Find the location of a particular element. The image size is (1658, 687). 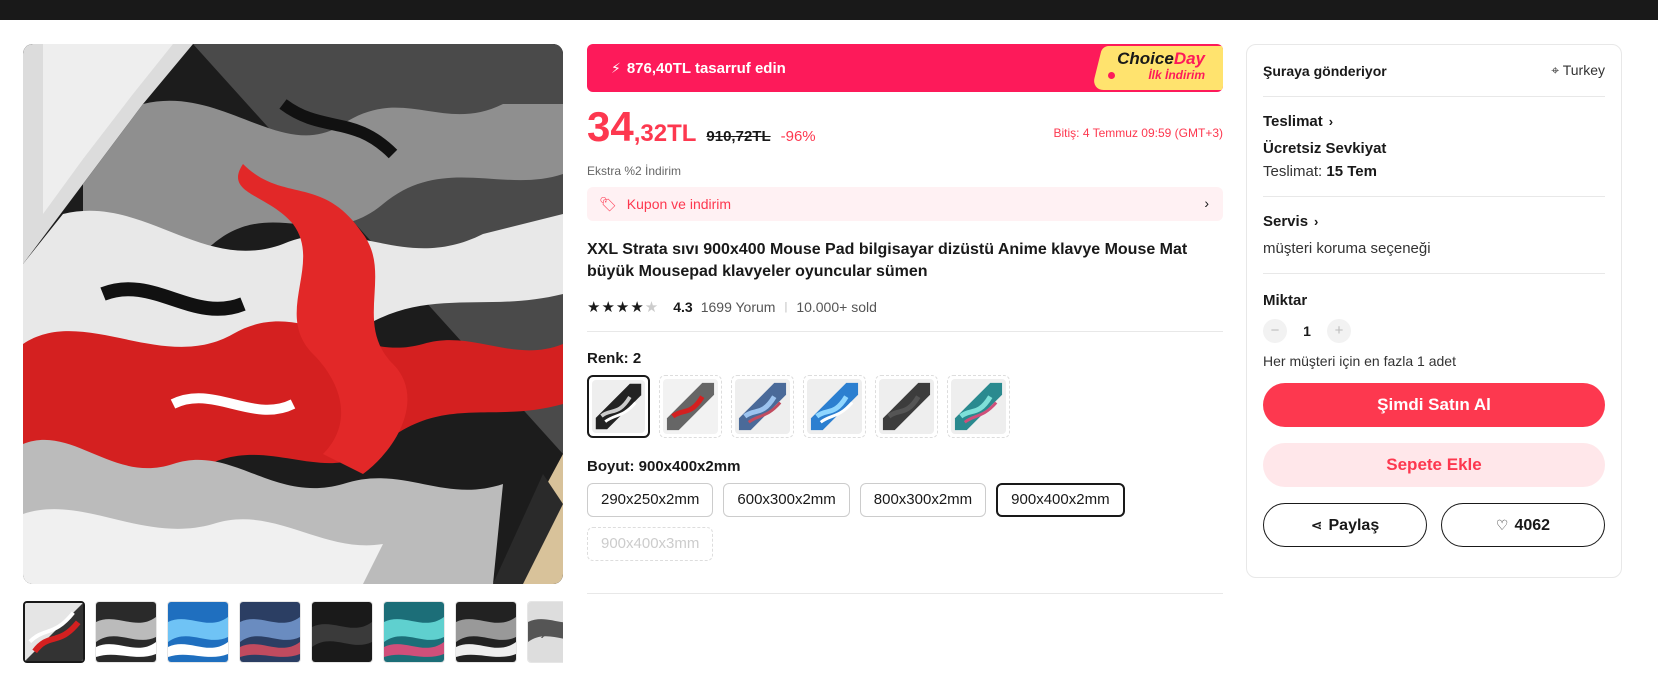

price-decimal: ,32TL is located at coordinates (665, 133).